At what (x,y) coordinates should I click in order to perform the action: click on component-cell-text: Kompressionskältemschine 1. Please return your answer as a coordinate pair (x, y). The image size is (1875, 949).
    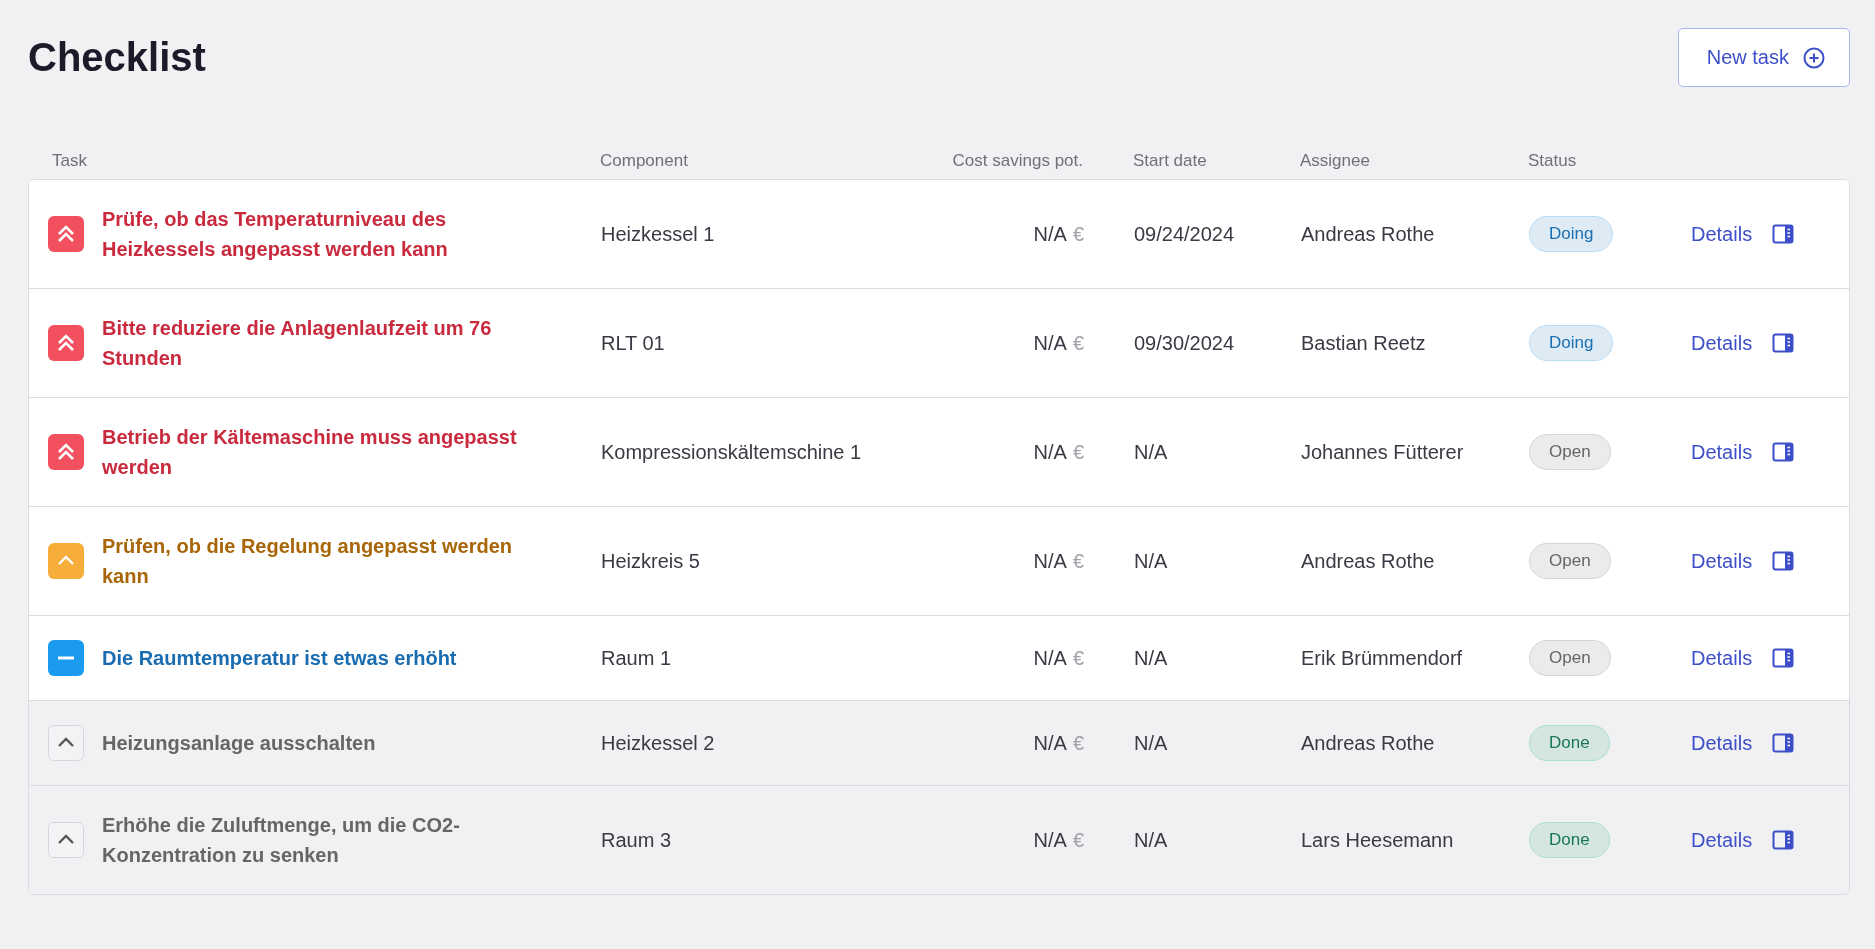
    Looking at the image, I should click on (732, 452).